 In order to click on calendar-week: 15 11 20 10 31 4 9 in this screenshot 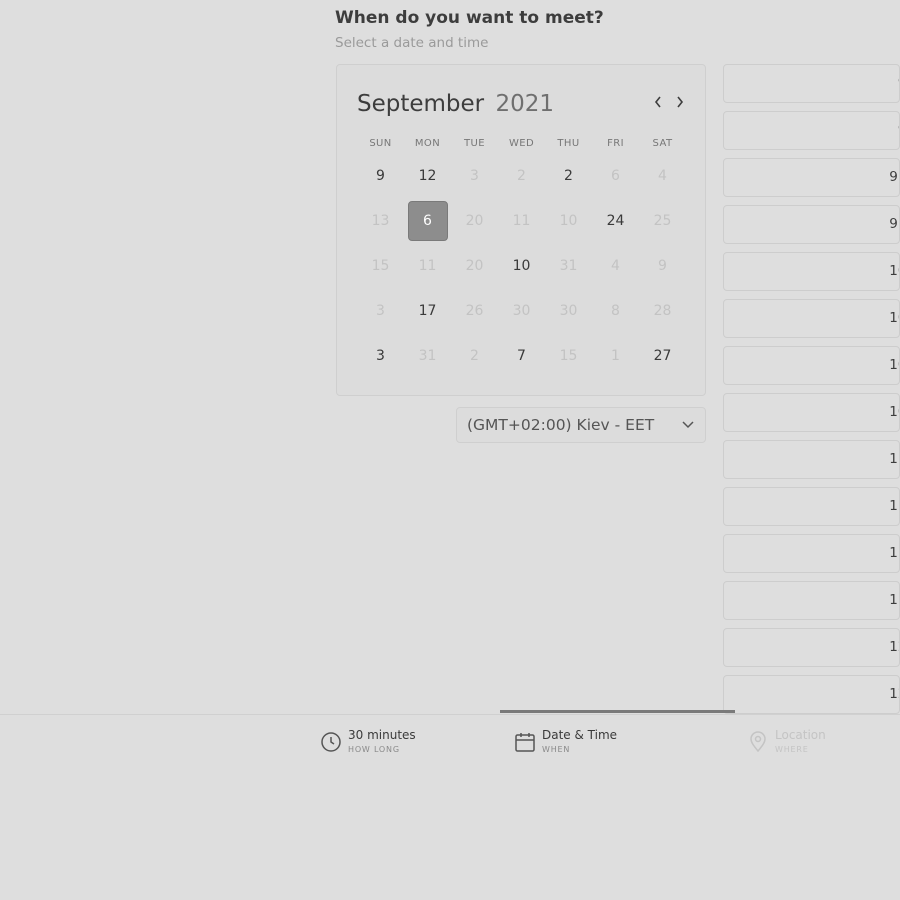, I will do `click(522, 265)`.